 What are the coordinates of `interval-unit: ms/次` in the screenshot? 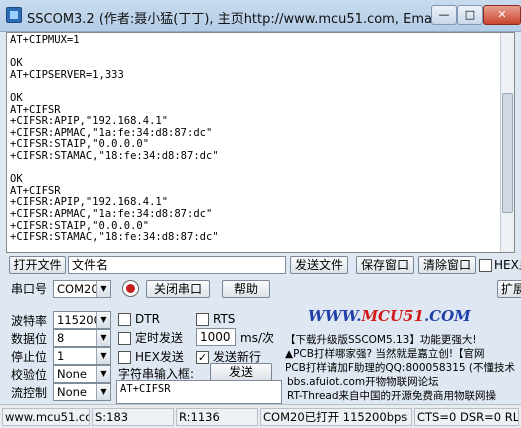 It's located at (257, 338).